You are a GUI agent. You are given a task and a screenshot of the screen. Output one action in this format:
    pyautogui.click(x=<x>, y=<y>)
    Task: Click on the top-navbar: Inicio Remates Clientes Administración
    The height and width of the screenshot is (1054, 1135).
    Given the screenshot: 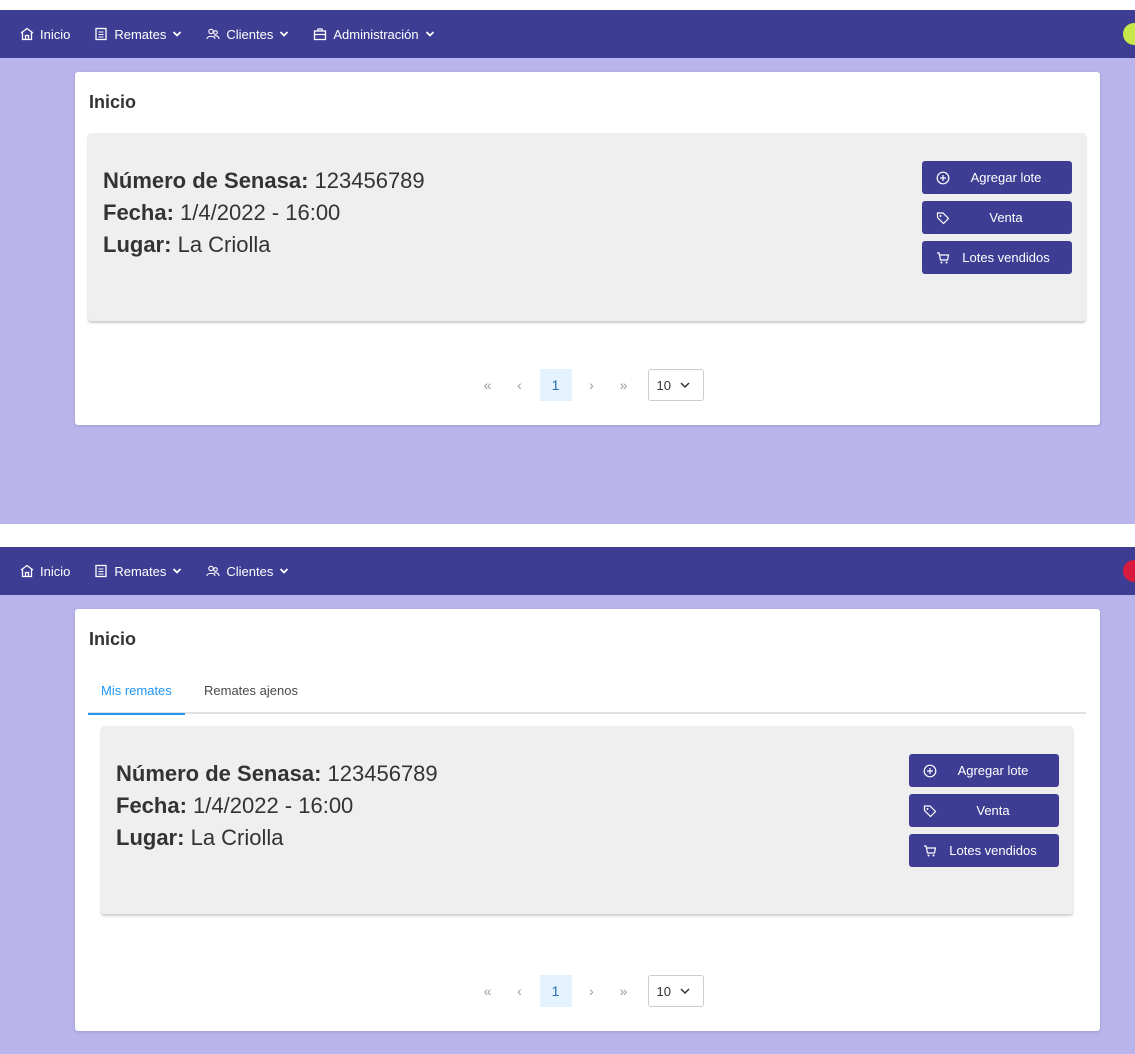 What is the action you would take?
    pyautogui.click(x=567, y=34)
    